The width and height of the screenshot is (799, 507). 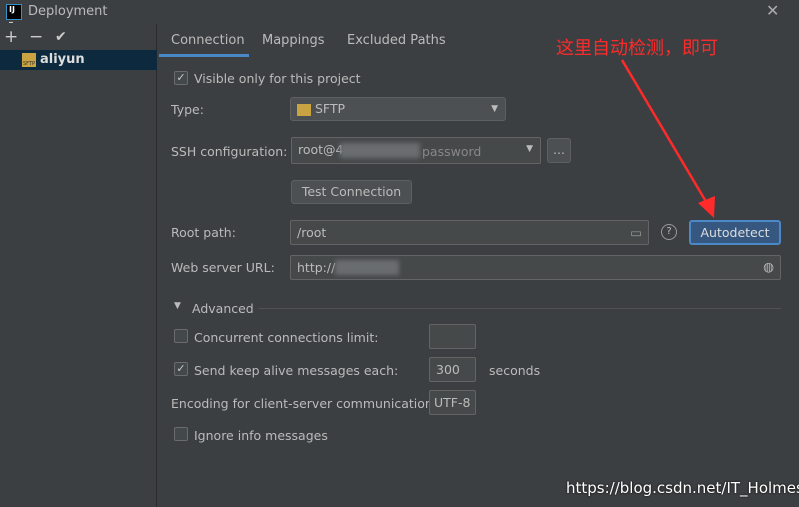 I want to click on arrow-line, so click(x=665, y=132).